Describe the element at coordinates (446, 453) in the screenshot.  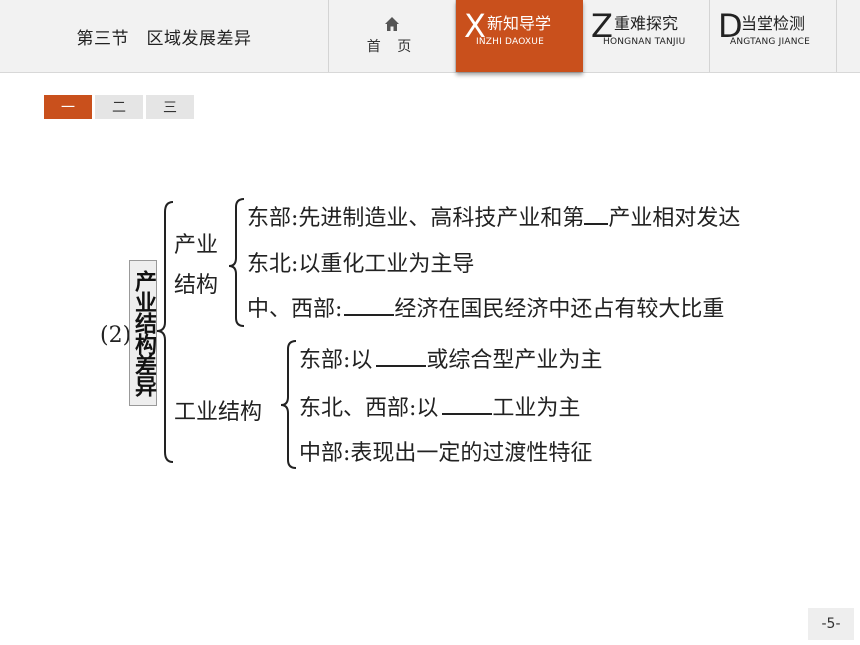
I see `leaf-central-manufacturing: 中部:表现出一定的过渡性特征` at that location.